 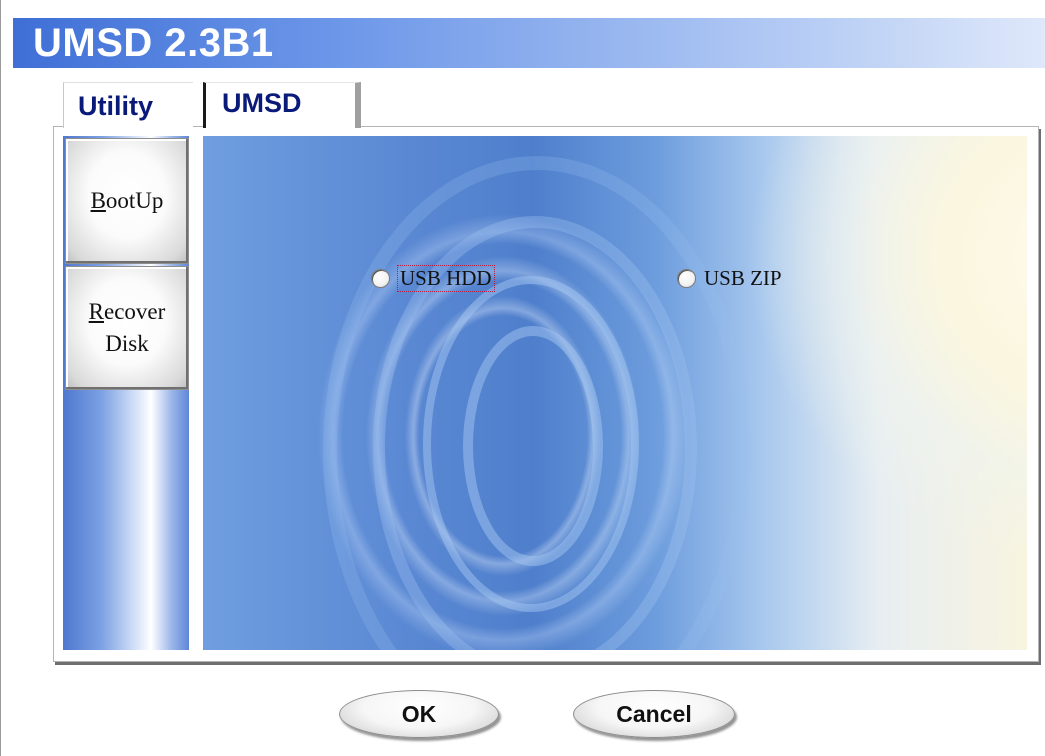 I want to click on tab-utility: Utility, so click(x=128, y=105).